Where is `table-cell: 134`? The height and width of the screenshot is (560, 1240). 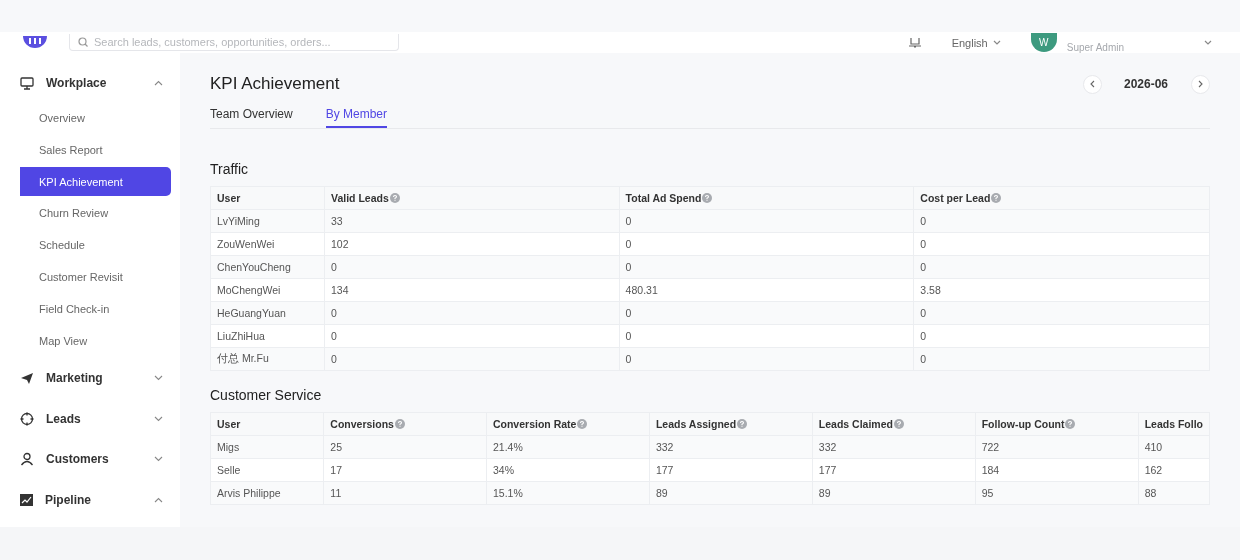 table-cell: 134 is located at coordinates (472, 290).